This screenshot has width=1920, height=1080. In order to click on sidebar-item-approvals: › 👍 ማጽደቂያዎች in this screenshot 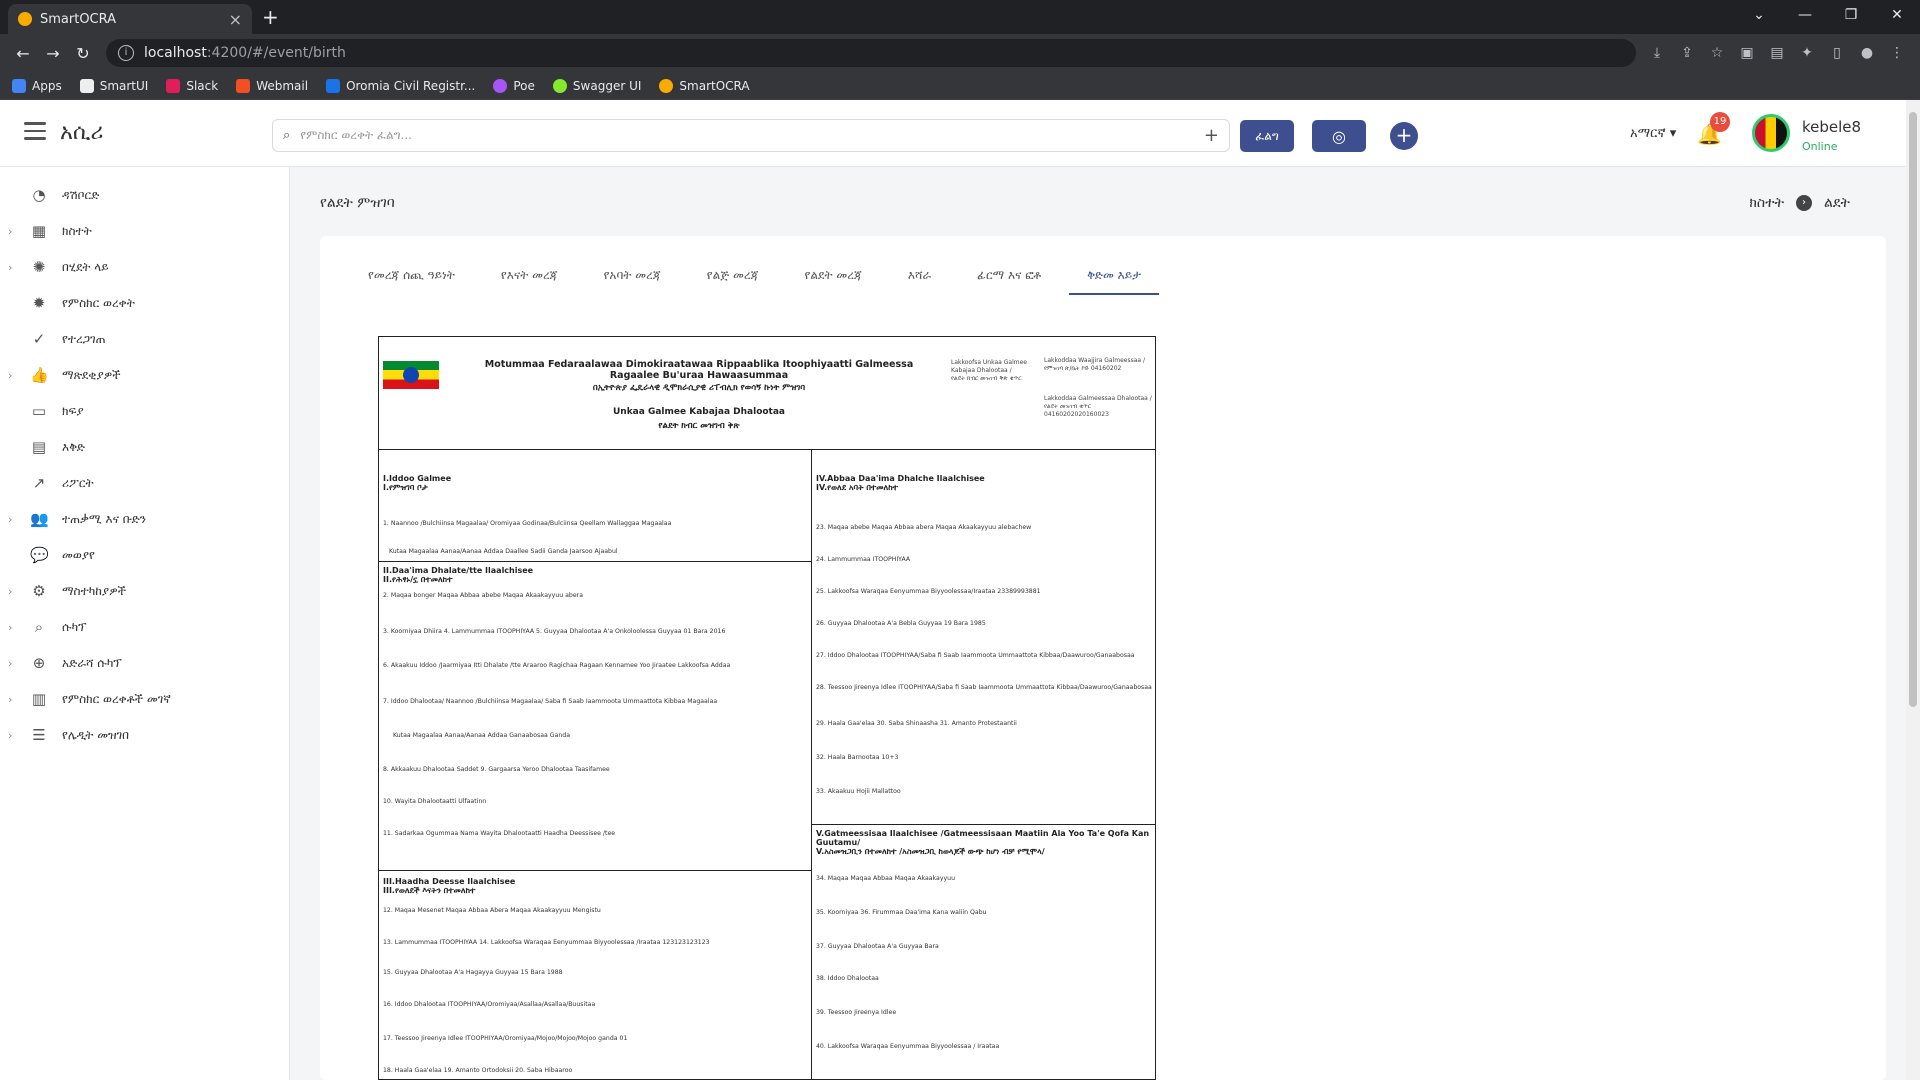, I will do `click(144, 375)`.